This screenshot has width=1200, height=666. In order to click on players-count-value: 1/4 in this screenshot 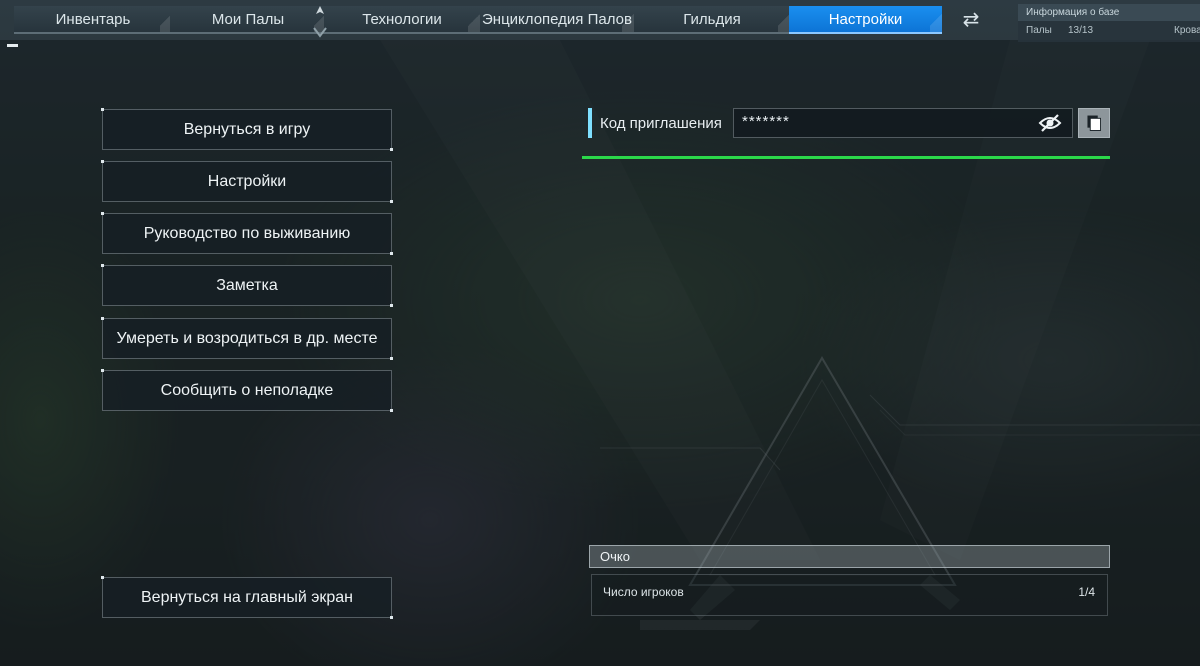, I will do `click(1086, 592)`.